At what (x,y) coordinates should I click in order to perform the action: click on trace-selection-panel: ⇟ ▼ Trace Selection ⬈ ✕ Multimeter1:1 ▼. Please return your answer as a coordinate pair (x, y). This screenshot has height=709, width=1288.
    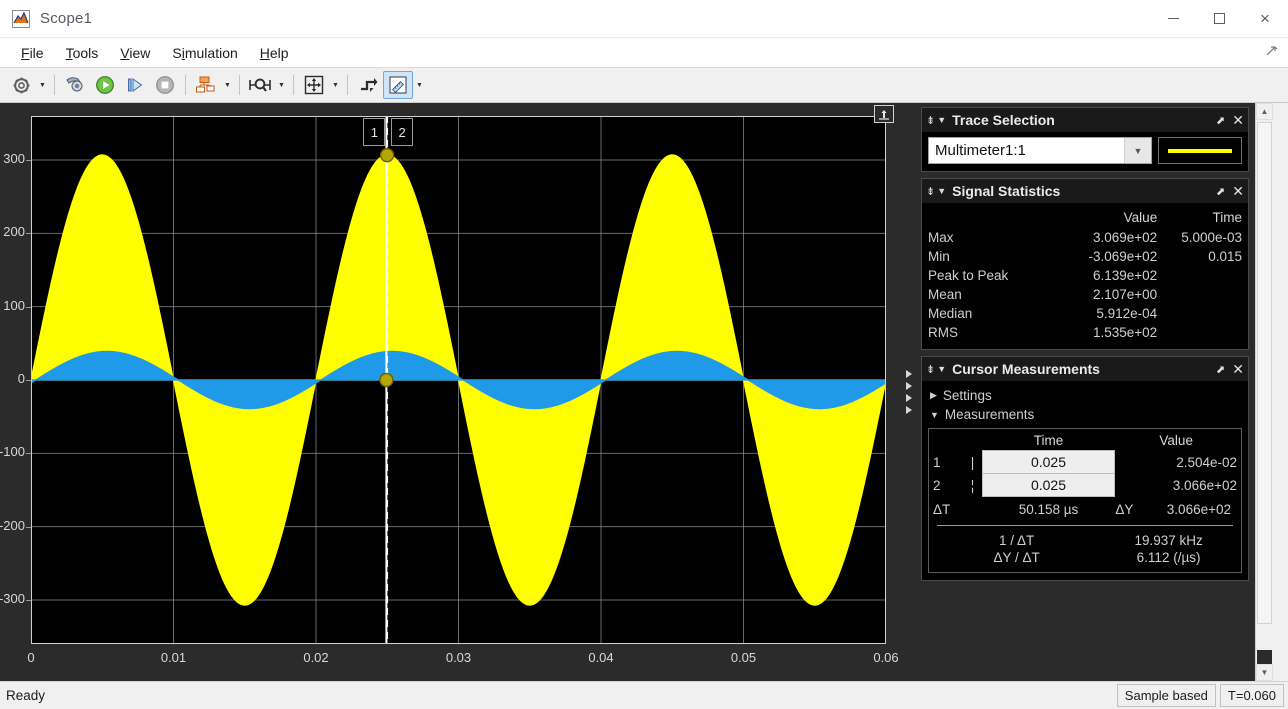
    Looking at the image, I should click on (1085, 139).